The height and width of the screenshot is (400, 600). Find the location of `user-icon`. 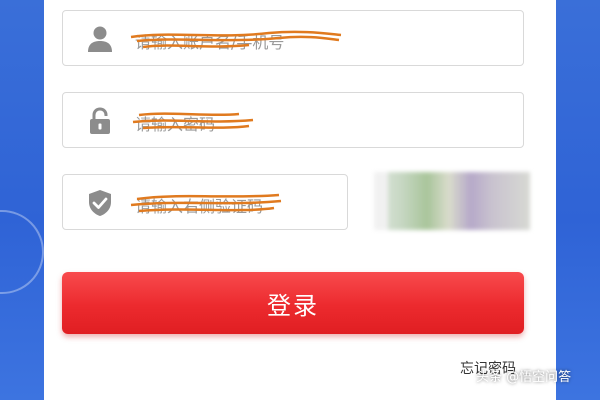

user-icon is located at coordinates (100, 39).